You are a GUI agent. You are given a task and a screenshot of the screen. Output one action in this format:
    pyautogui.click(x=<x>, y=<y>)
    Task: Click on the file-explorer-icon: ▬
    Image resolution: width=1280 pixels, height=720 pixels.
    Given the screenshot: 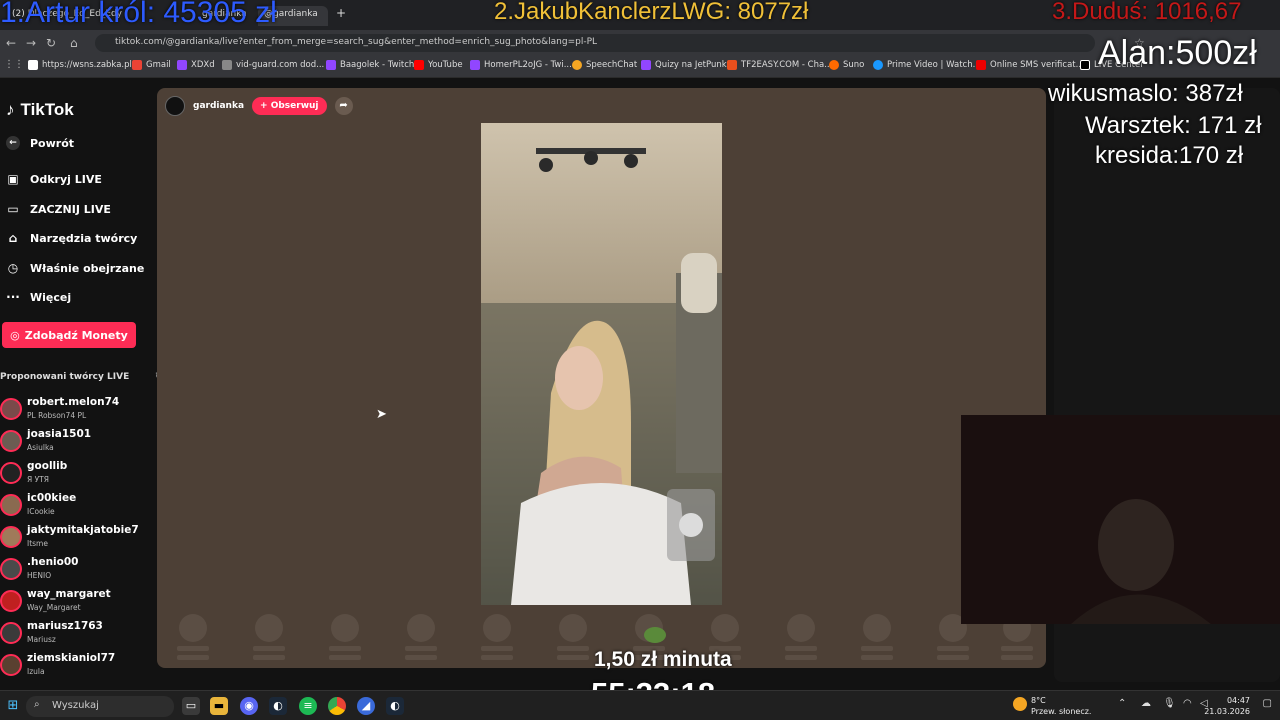 What is the action you would take?
    pyautogui.click(x=219, y=706)
    